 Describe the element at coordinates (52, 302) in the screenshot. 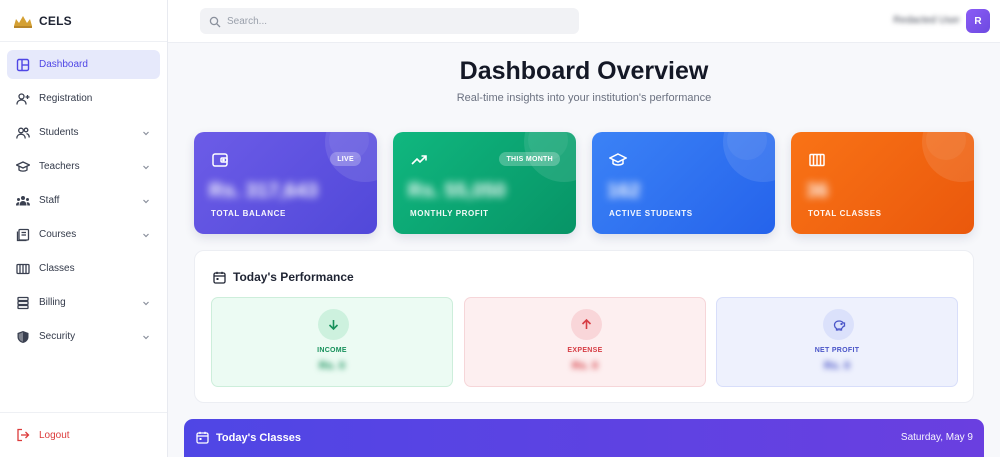

I see `sidebar-item-label: Billing` at that location.